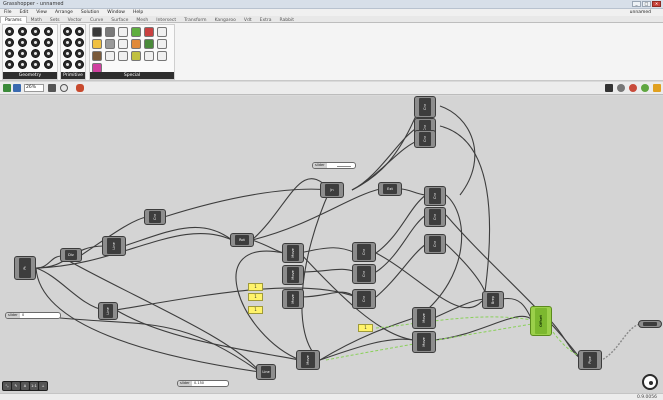  Describe the element at coordinates (425, 107) in the screenshot. I see `curve-node-5: Crv` at that location.